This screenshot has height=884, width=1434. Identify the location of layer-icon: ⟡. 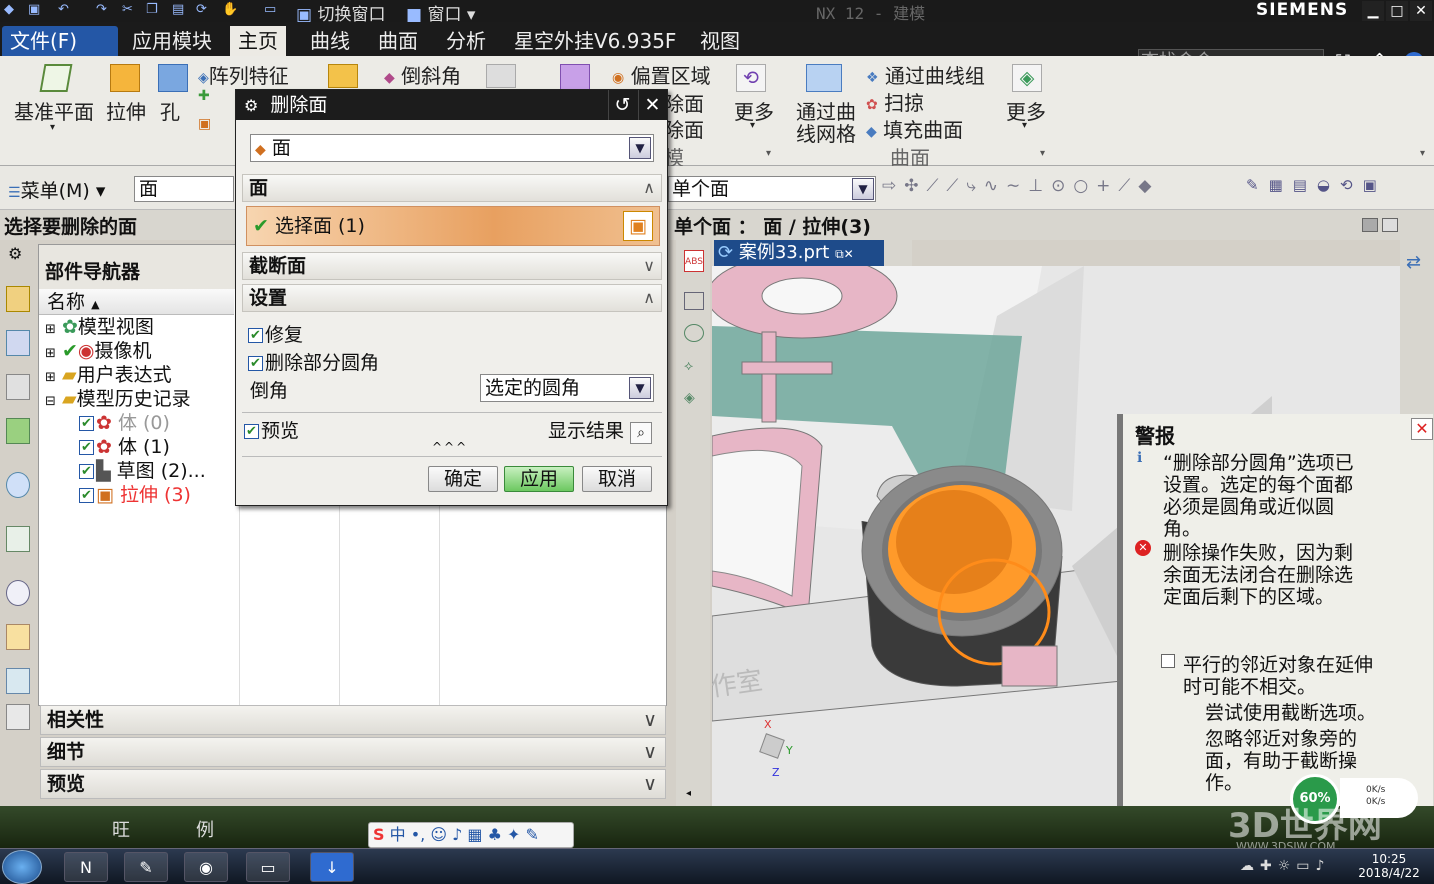
(694, 367).